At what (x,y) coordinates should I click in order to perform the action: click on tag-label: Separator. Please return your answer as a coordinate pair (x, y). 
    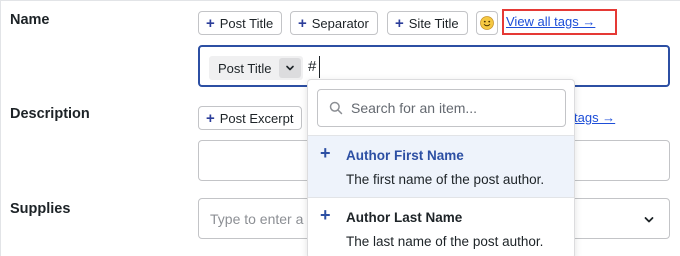
    Looking at the image, I should click on (340, 23).